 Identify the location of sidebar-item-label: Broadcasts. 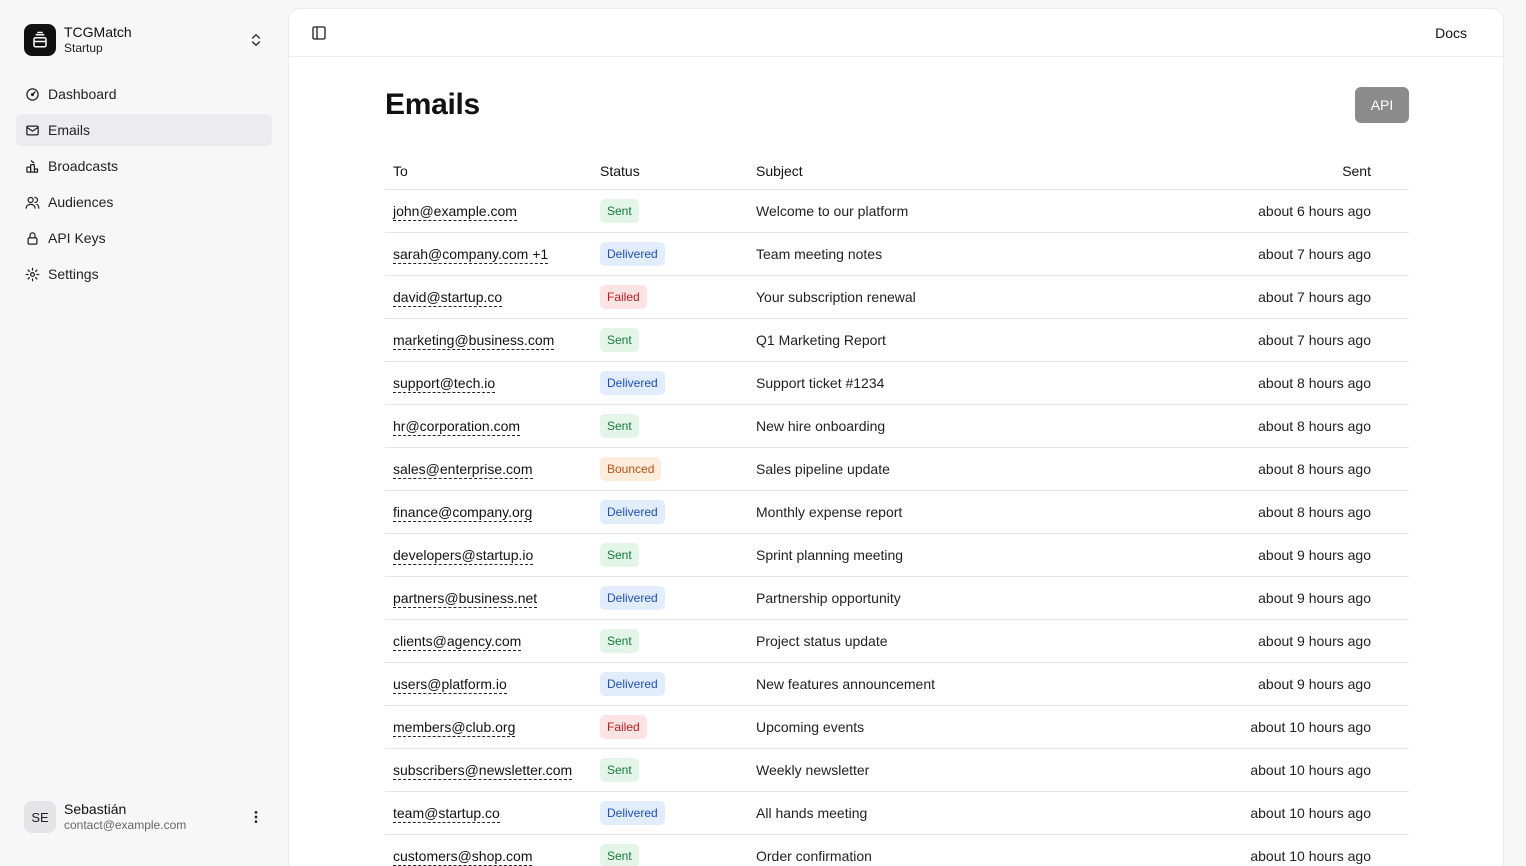
(83, 166).